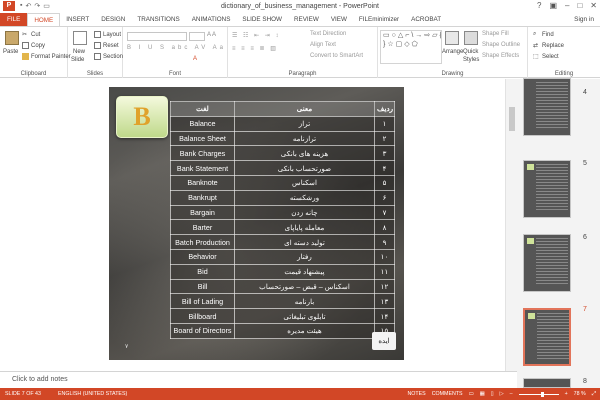 The image size is (600, 400). I want to click on quick-styles-icon, so click(471, 38).